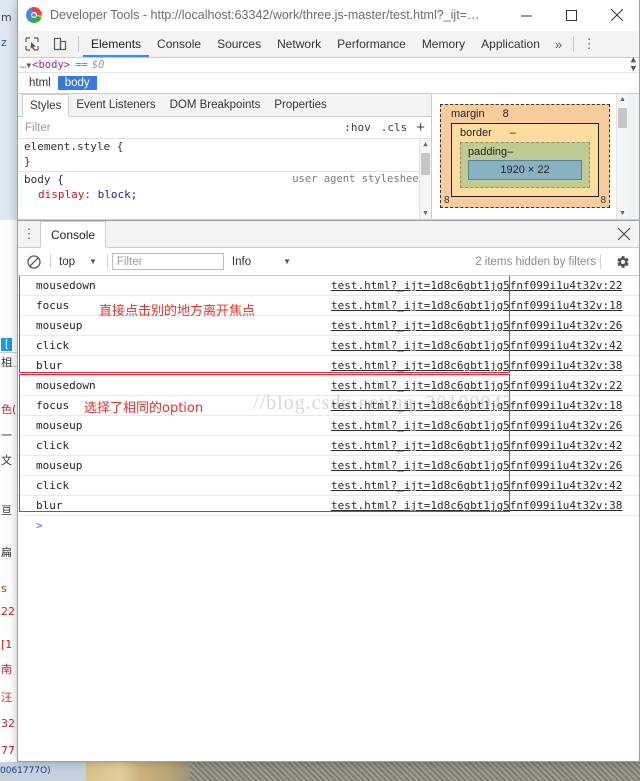 The image size is (640, 781). What do you see at coordinates (447, 200) in the screenshot?
I see `box-model-margin-left: 8` at bounding box center [447, 200].